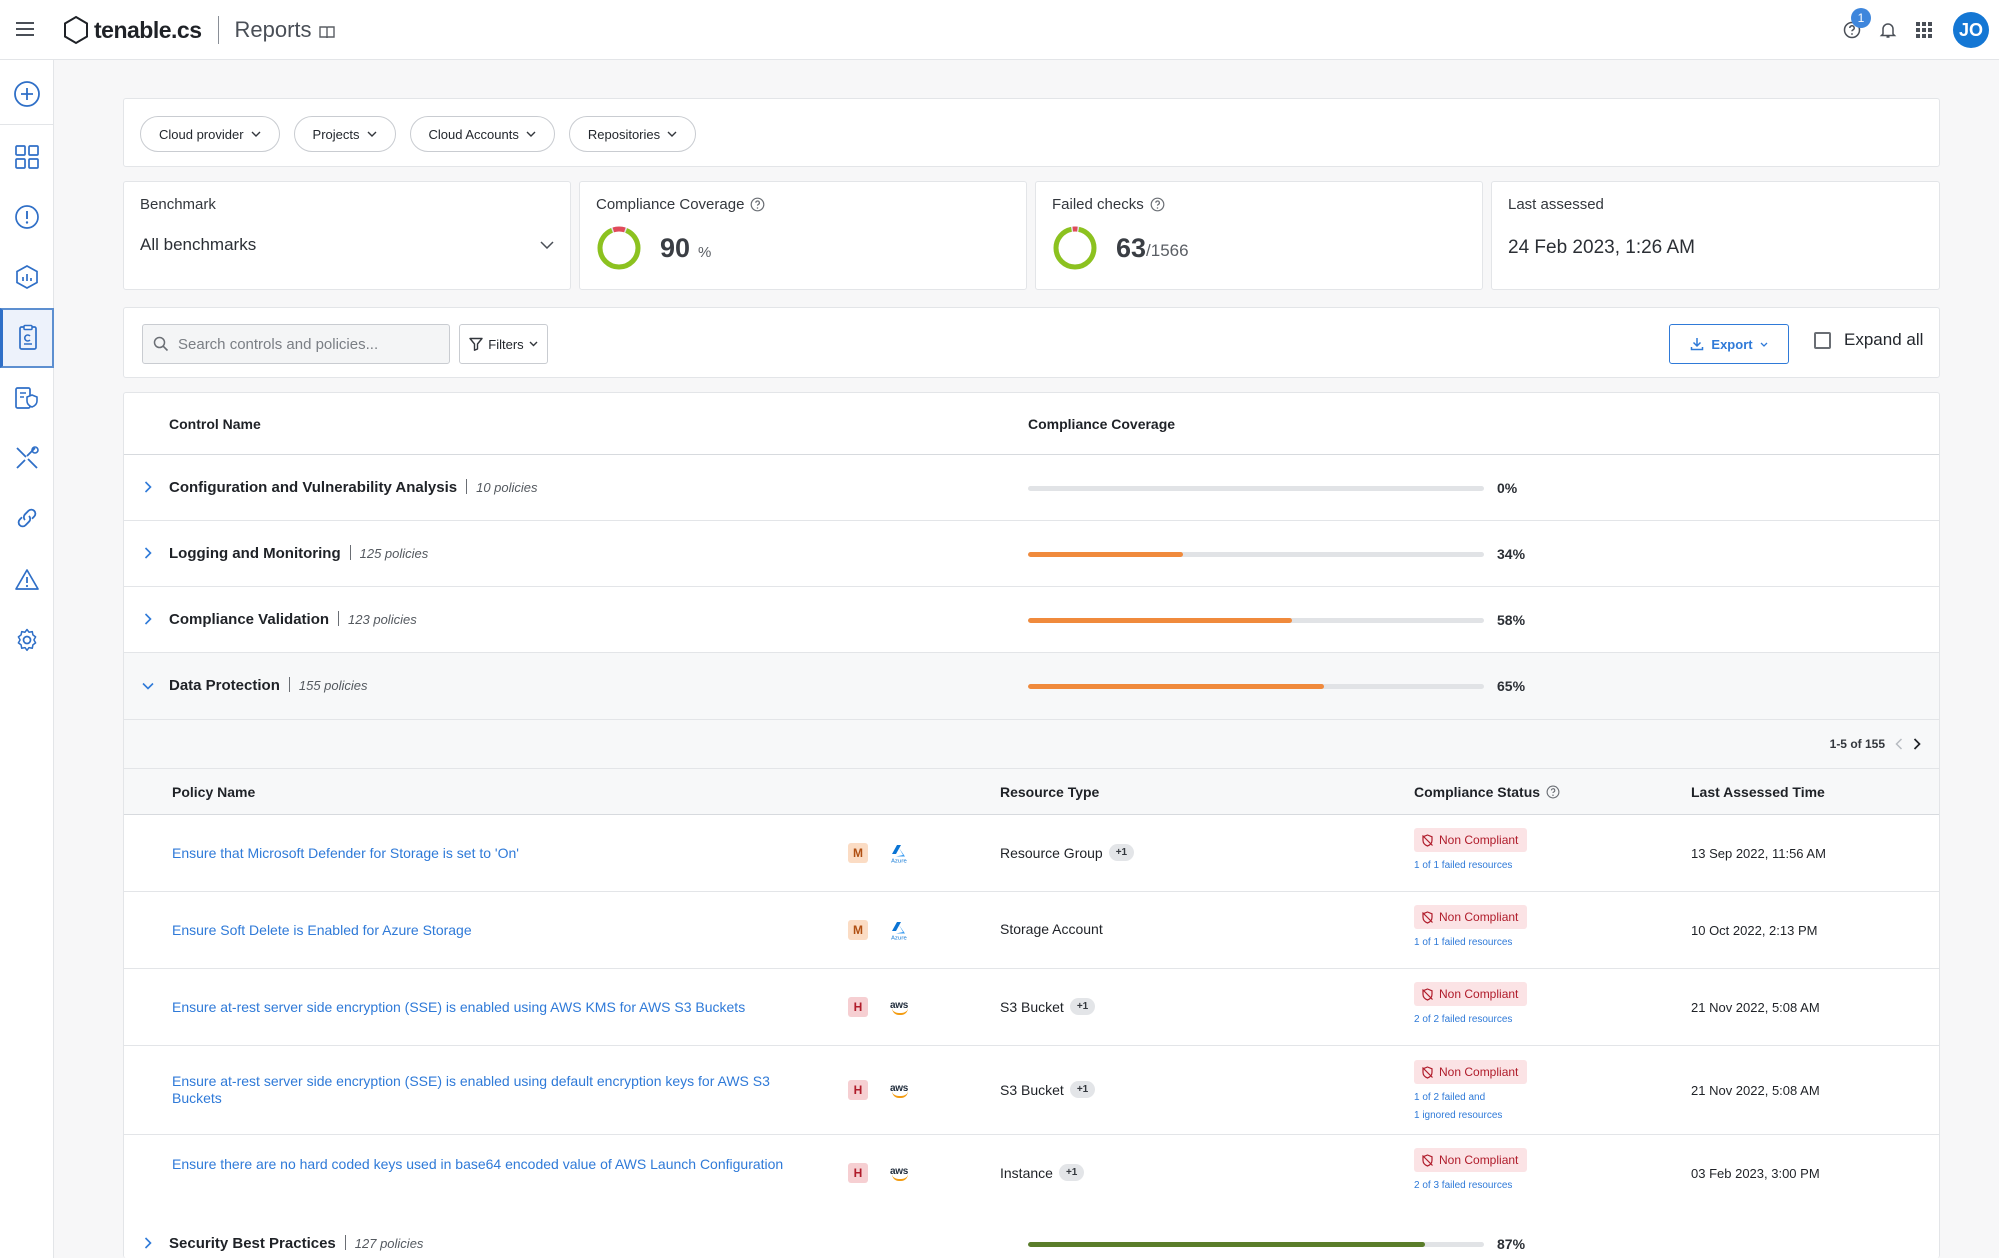 This screenshot has height=1258, width=1999. What do you see at coordinates (215, 424) in the screenshot?
I see `col-control-name: Control Name` at bounding box center [215, 424].